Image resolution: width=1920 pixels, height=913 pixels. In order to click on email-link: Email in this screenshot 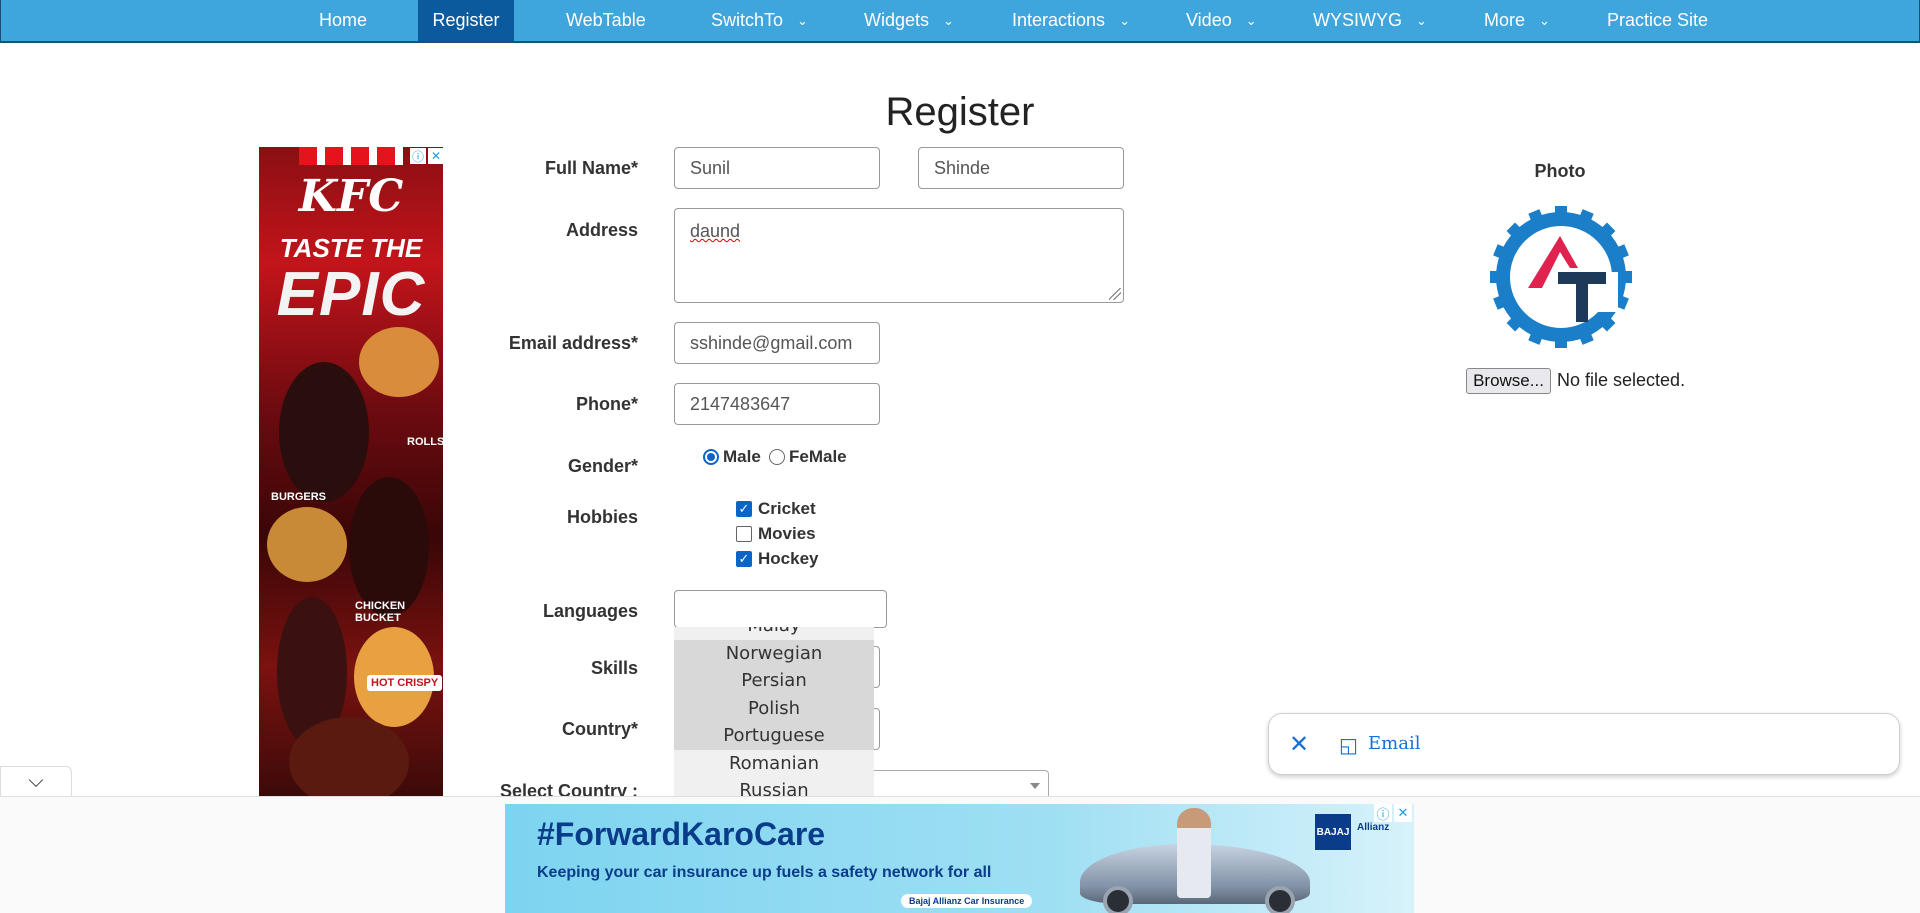, I will do `click(1394, 743)`.